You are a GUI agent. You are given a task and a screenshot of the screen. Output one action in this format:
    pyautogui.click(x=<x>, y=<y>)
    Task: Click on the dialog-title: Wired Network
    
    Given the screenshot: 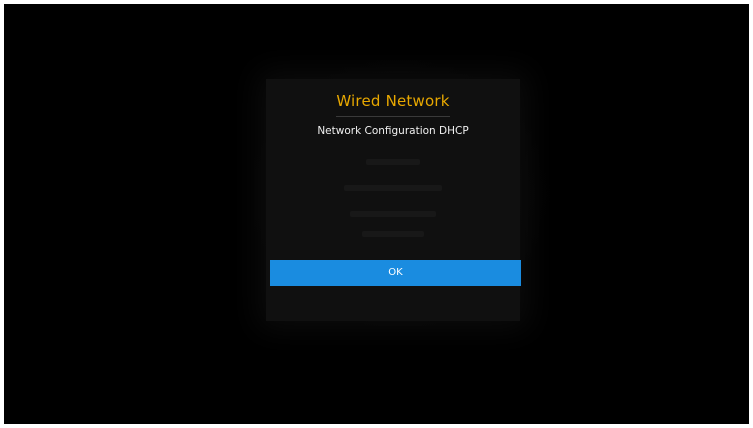 What is the action you would take?
    pyautogui.click(x=393, y=101)
    